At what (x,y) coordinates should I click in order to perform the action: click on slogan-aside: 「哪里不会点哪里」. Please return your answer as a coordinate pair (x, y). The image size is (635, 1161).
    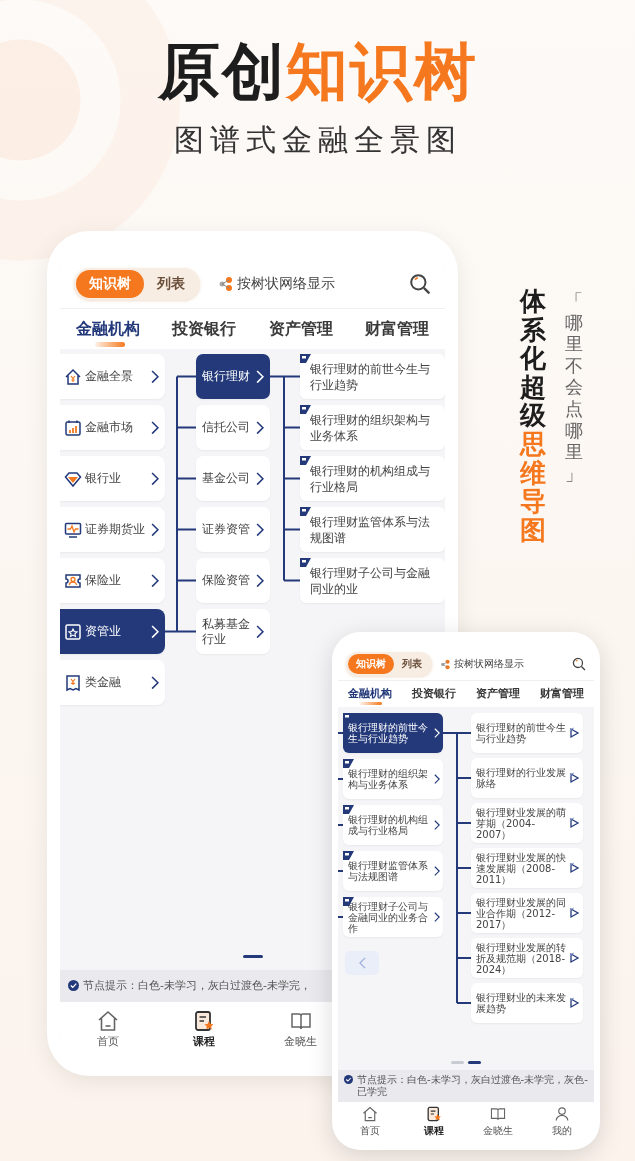
    Looking at the image, I should click on (574, 387).